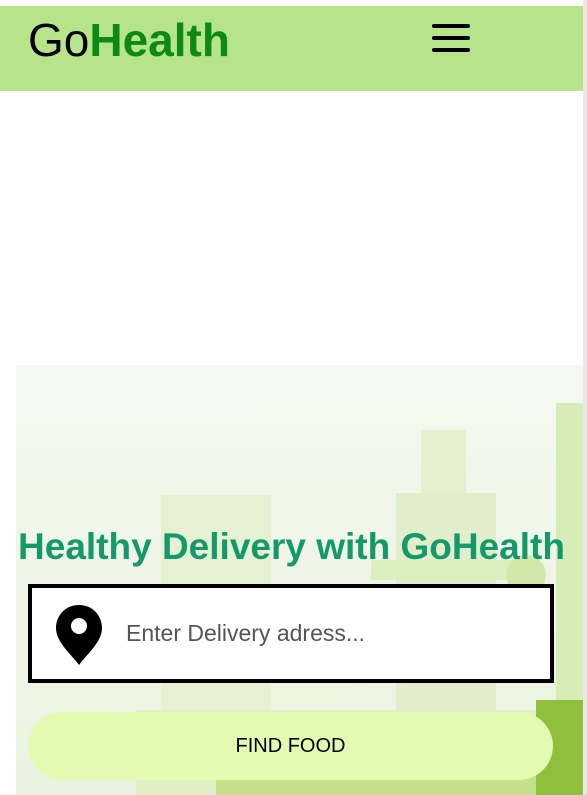 Image resolution: width=587 pixels, height=795 pixels. What do you see at coordinates (290, 746) in the screenshot?
I see `find-food-button: FIND FOOD` at bounding box center [290, 746].